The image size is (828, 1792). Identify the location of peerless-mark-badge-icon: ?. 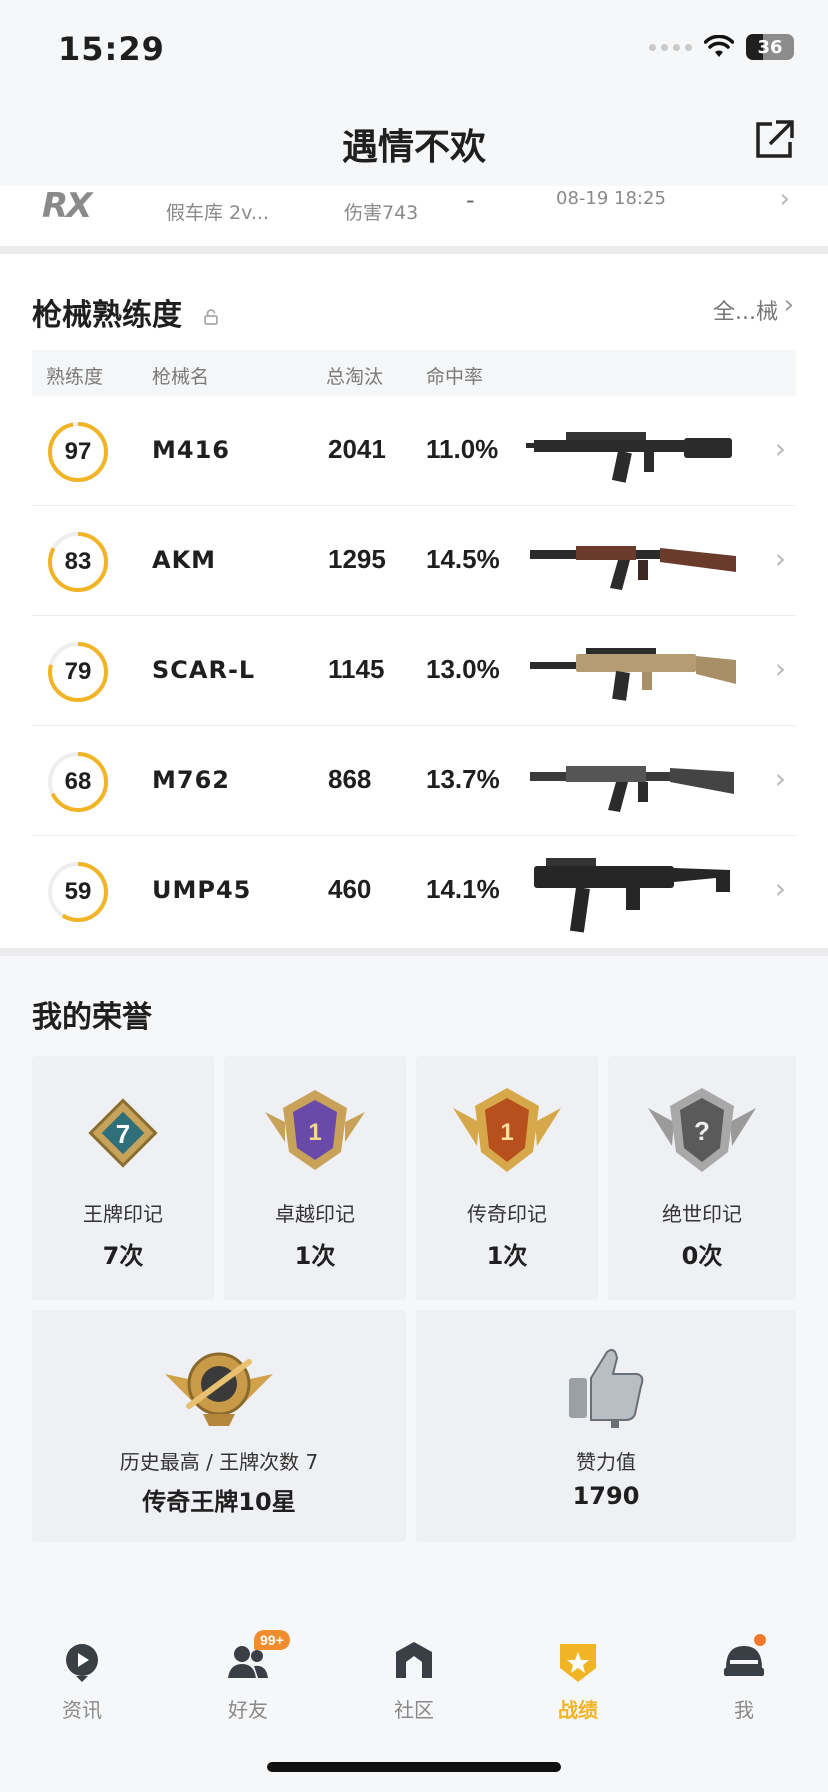
(702, 1130).